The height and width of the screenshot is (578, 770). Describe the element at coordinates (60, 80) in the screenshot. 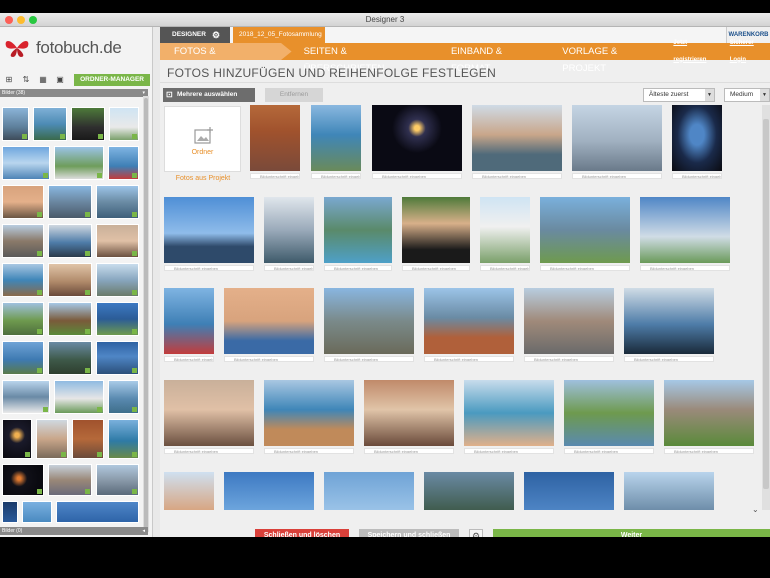

I see `display-icon: ▣` at that location.